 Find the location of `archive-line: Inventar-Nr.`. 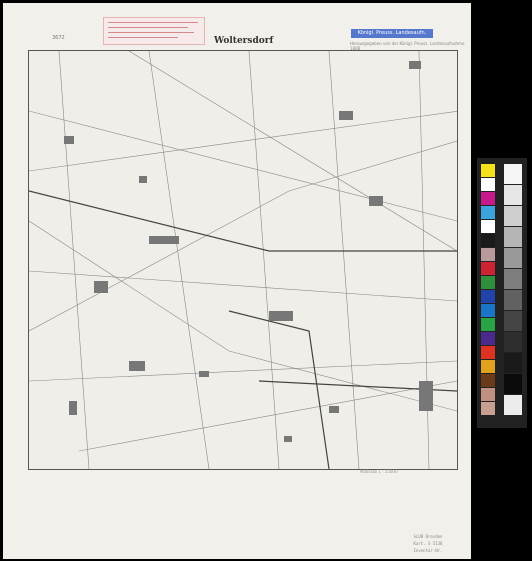

archive-line: Inventar-Nr. is located at coordinates (428, 550).